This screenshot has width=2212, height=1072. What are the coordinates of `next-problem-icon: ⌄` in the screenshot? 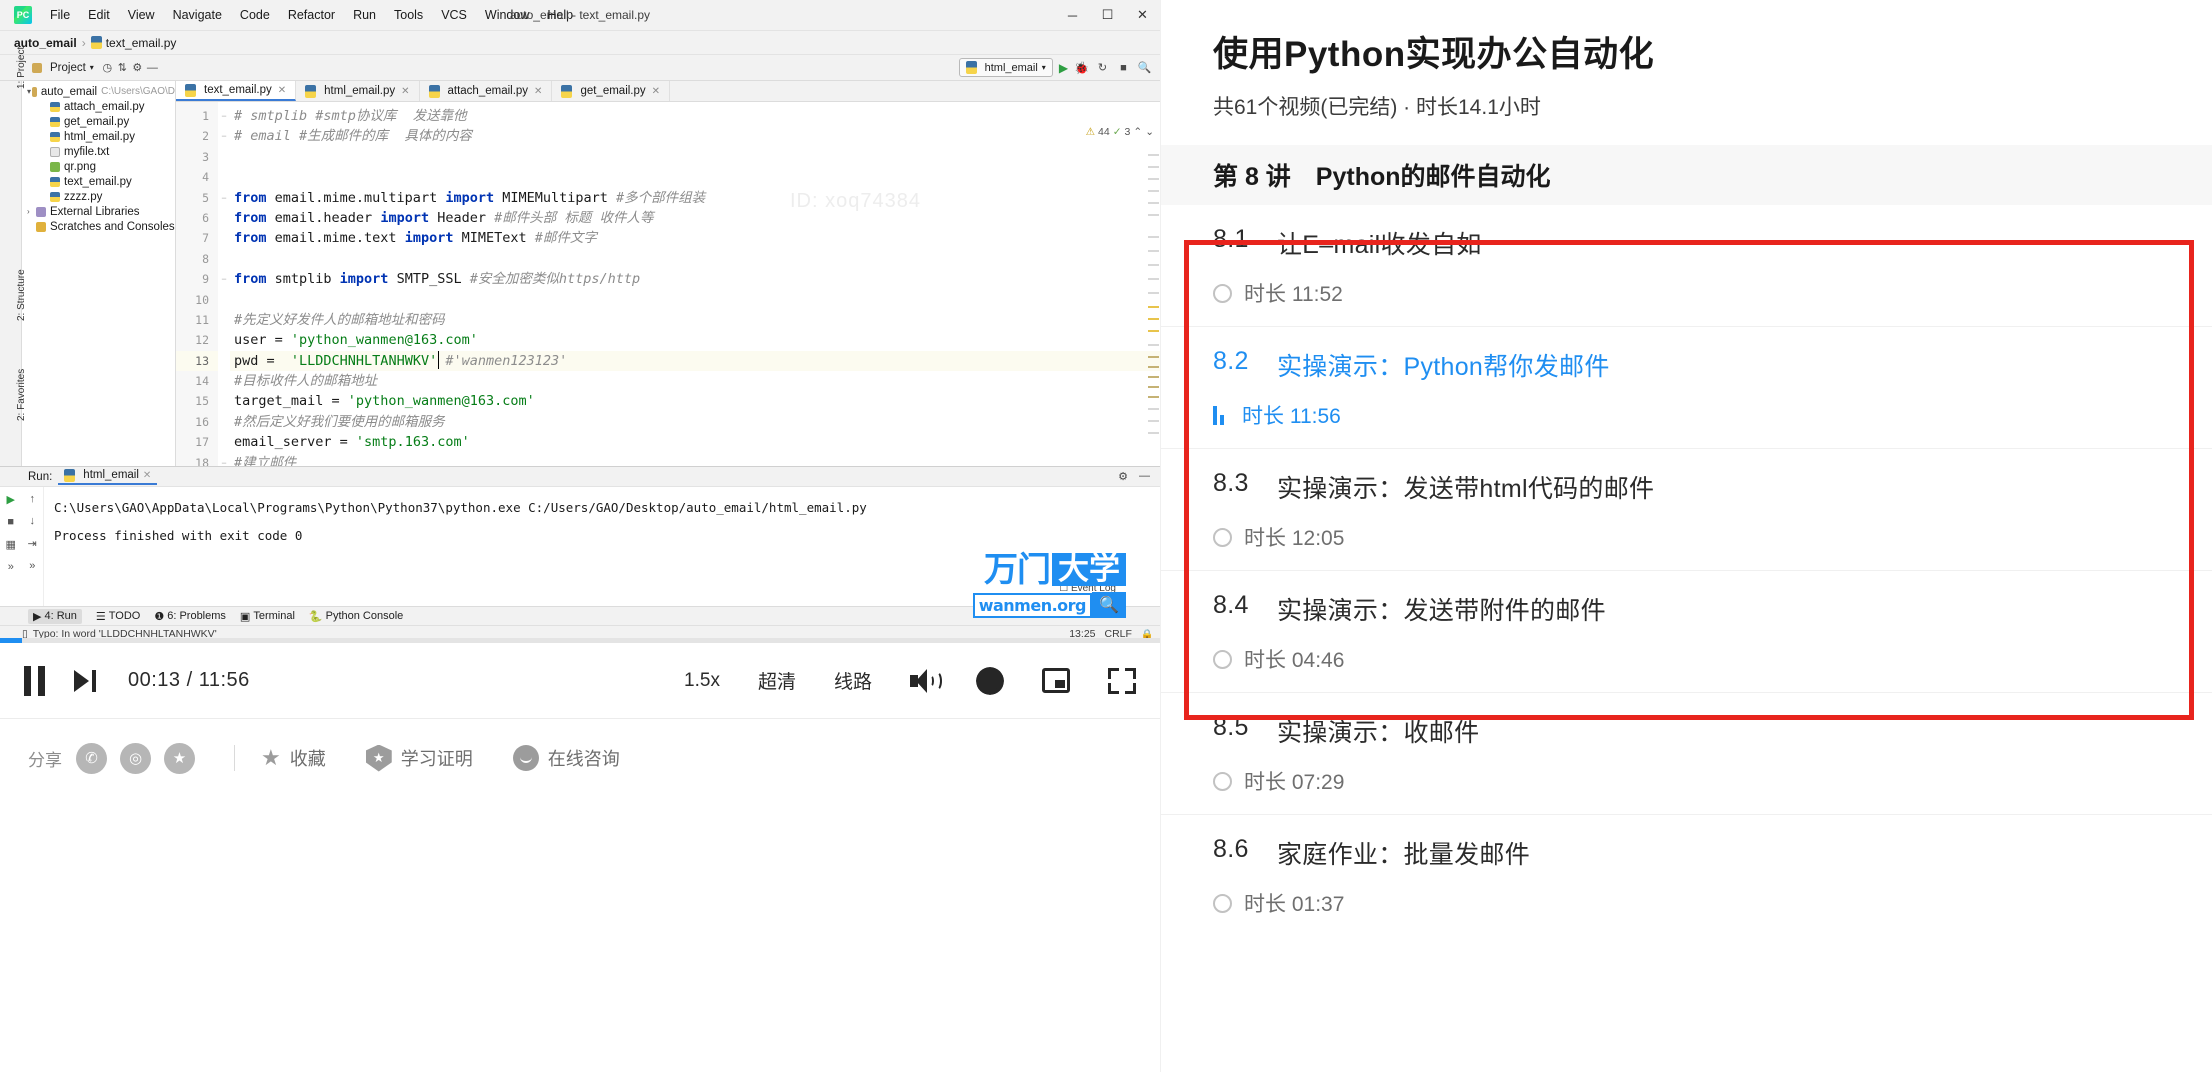 It's located at (1149, 132).